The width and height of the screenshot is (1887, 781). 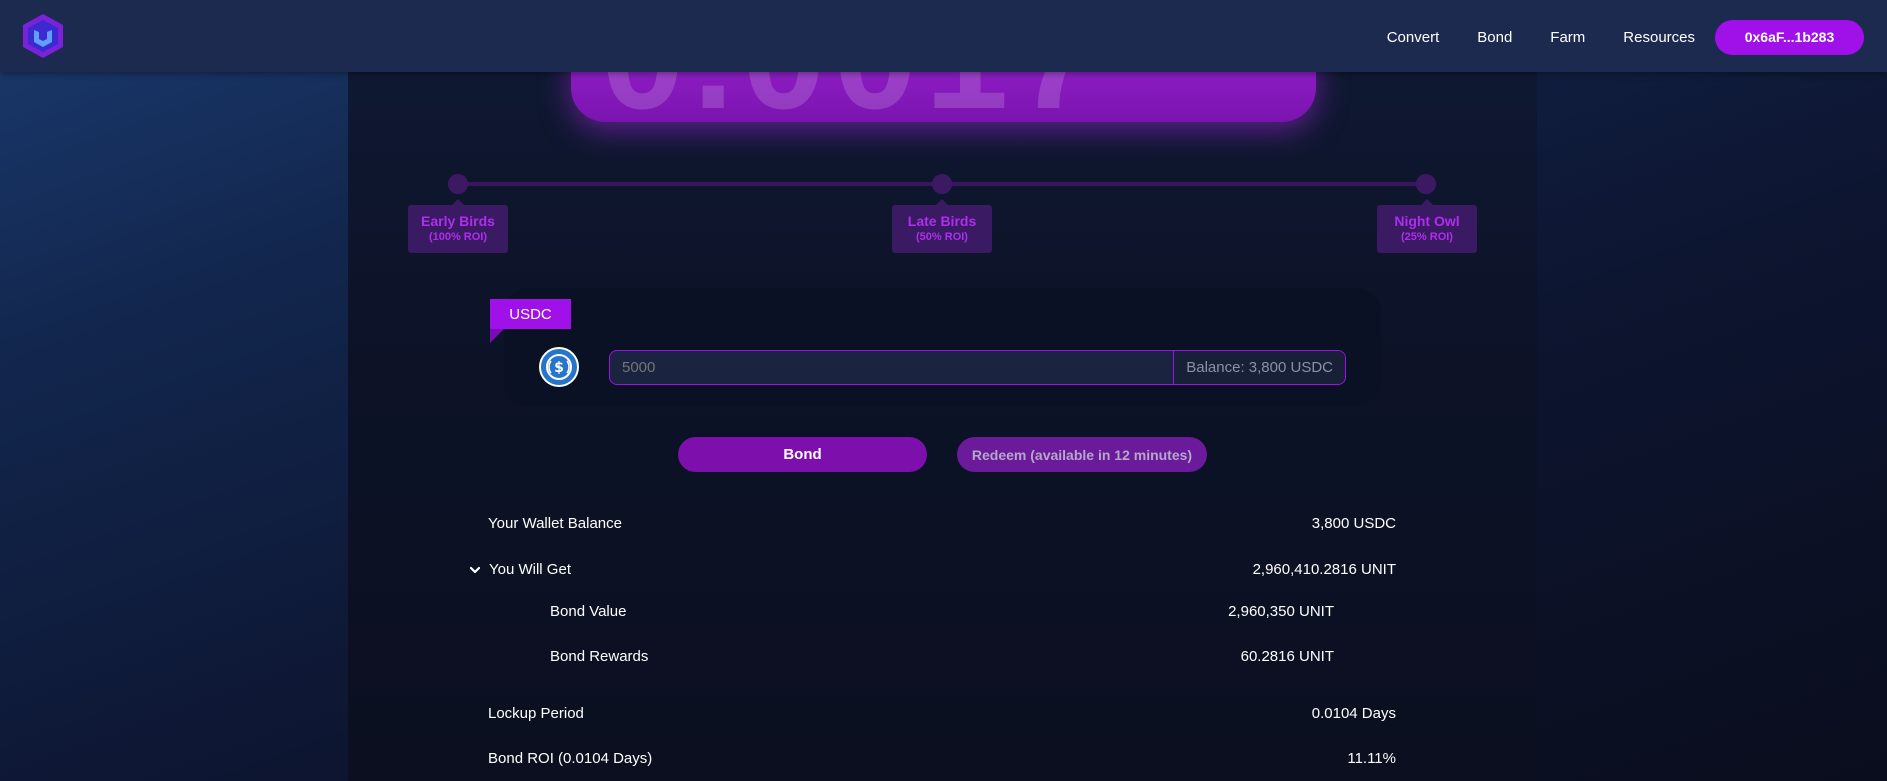 I want to click on token-label-tab: USDC, so click(x=530, y=314).